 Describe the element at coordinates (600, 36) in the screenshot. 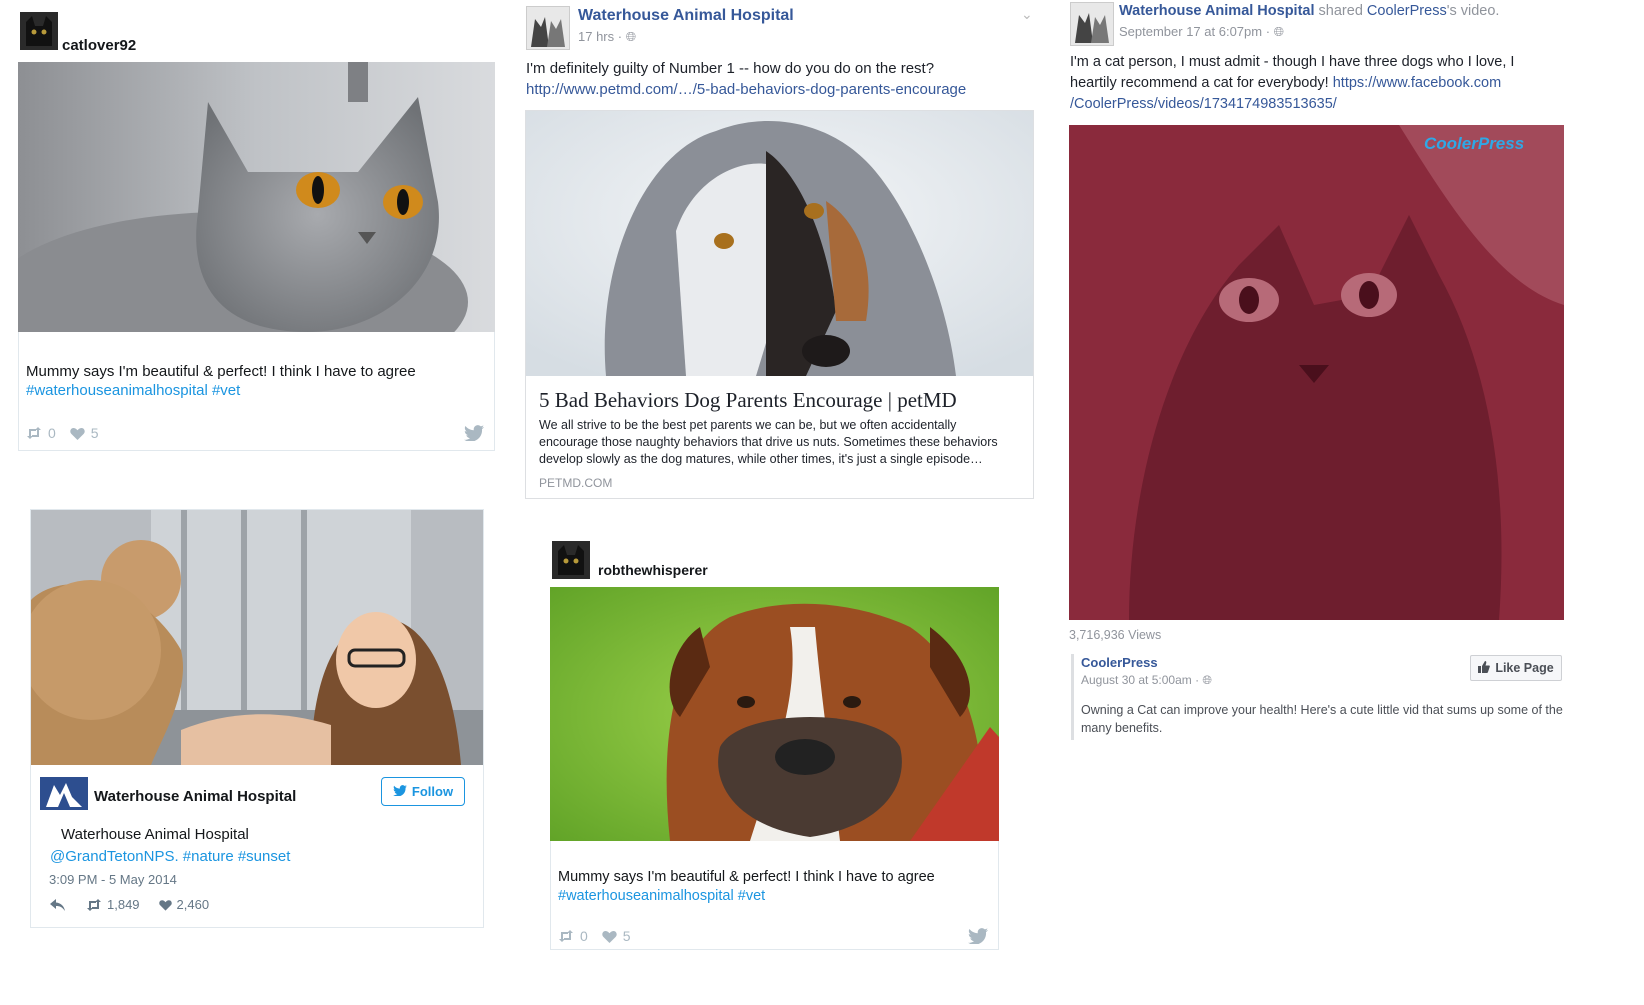

I see `post2-time: 17 hrs ·` at that location.